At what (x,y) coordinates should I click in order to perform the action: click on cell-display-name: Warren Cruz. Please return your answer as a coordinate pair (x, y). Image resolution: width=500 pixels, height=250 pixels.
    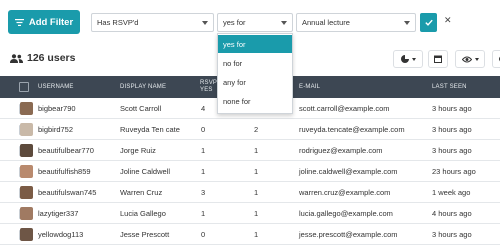
    Looking at the image, I should click on (141, 192).